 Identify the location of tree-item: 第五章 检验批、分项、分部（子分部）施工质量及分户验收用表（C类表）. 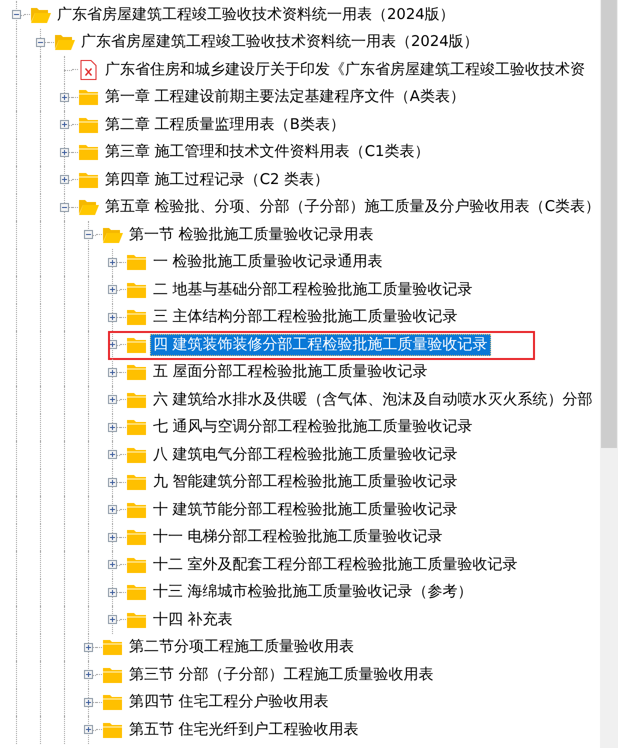
(351, 207).